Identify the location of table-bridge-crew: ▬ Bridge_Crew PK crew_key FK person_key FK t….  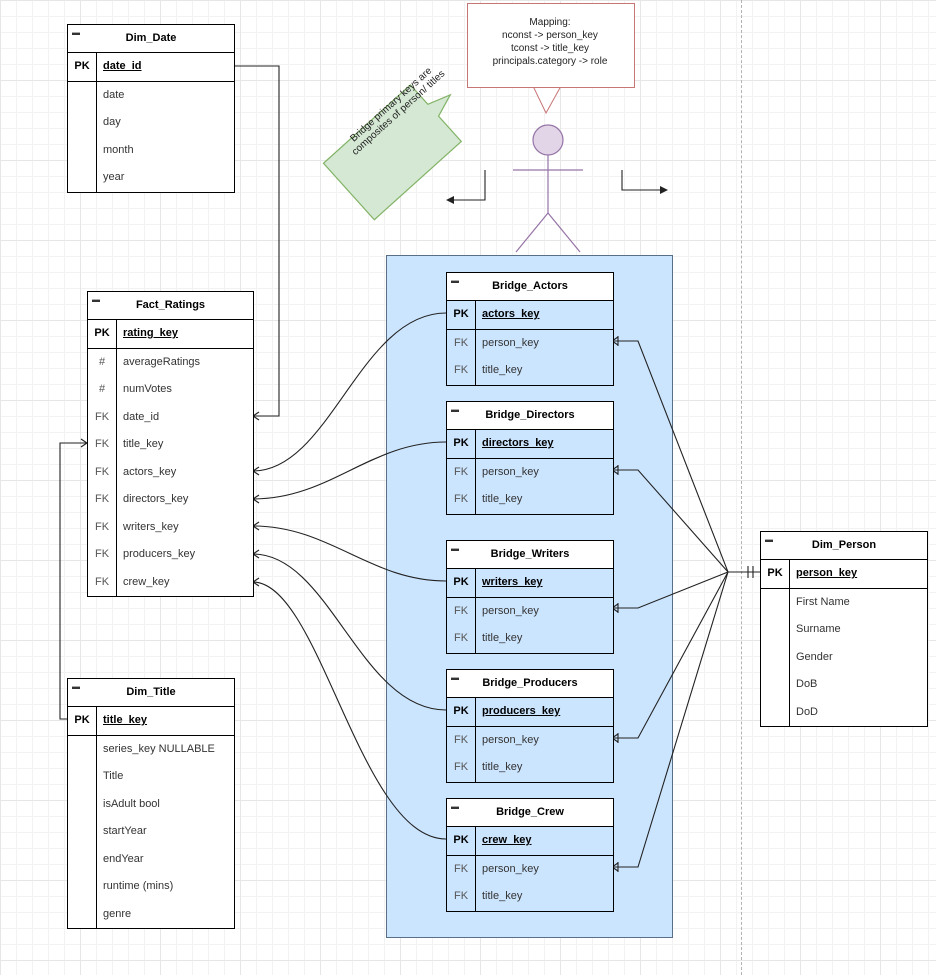
(530, 855).